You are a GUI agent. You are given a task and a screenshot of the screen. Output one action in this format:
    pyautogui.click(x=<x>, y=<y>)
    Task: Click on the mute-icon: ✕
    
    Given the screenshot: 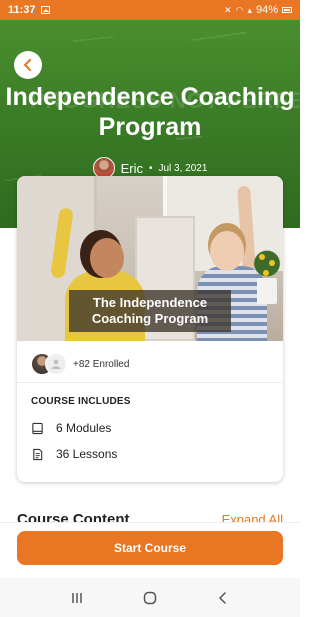 What is the action you would take?
    pyautogui.click(x=228, y=9)
    